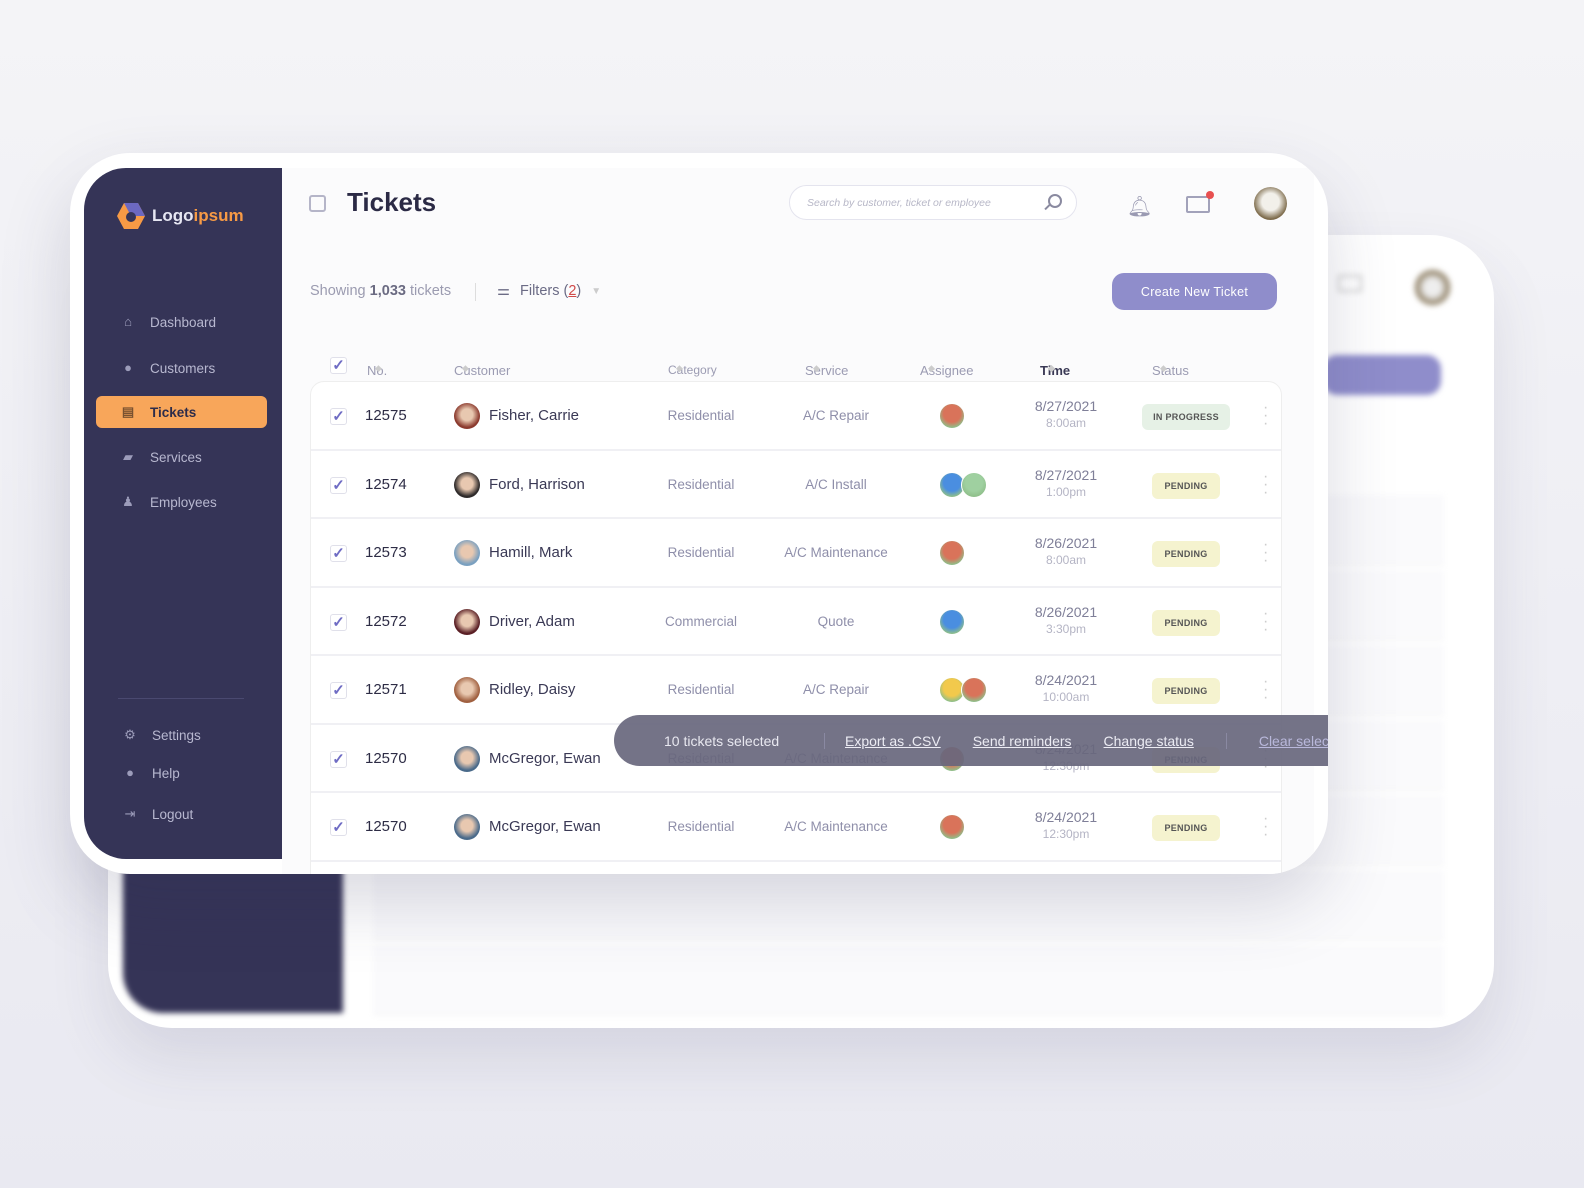 Image resolution: width=1584 pixels, height=1188 pixels. Describe the element at coordinates (549, 291) in the screenshot. I see `filters-dropdown: ⚌ Filters (2) ▼` at that location.